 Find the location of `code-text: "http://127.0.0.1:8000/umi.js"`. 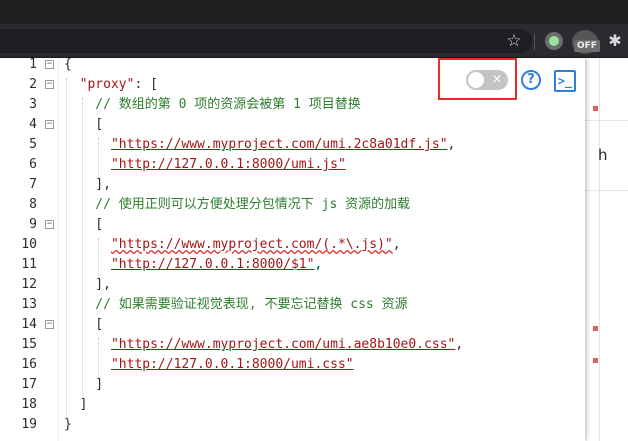

code-text: "http://127.0.0.1:8000/umi.js" is located at coordinates (205, 165).